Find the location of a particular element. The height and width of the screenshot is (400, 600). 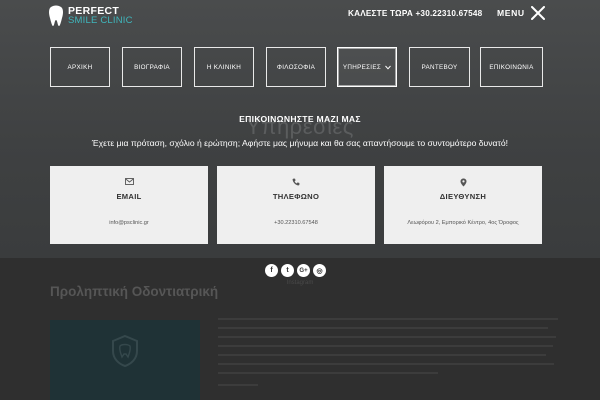

nav-item-biography: ΒΙΟΓΡΑΦΙΑ is located at coordinates (152, 67).